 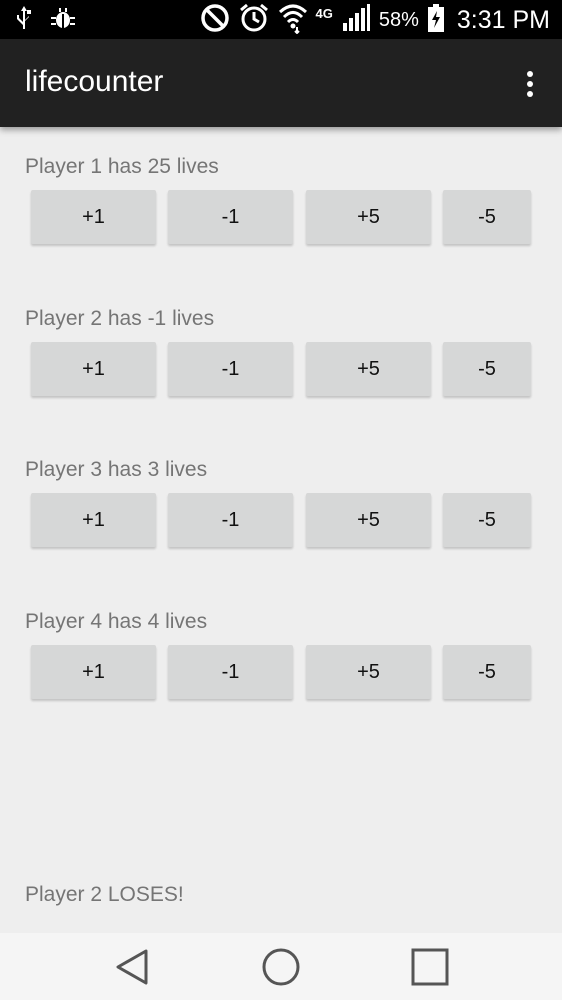 What do you see at coordinates (503, 19) in the screenshot?
I see `clock: 3:31 PM` at bounding box center [503, 19].